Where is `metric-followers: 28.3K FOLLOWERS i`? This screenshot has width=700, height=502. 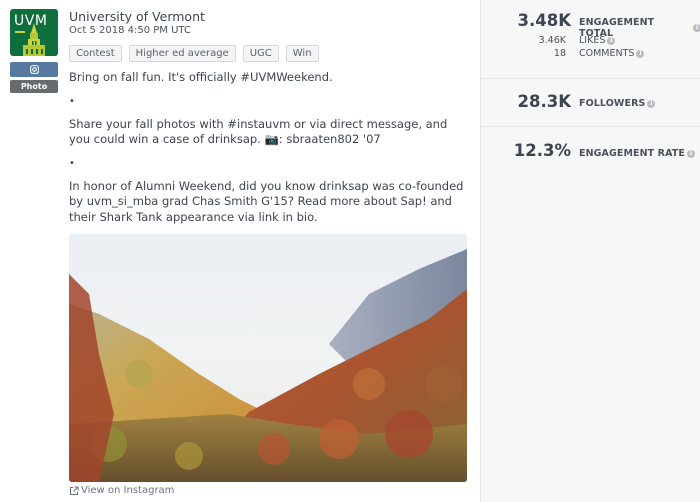 metric-followers: 28.3K FOLLOWERS i is located at coordinates (590, 103).